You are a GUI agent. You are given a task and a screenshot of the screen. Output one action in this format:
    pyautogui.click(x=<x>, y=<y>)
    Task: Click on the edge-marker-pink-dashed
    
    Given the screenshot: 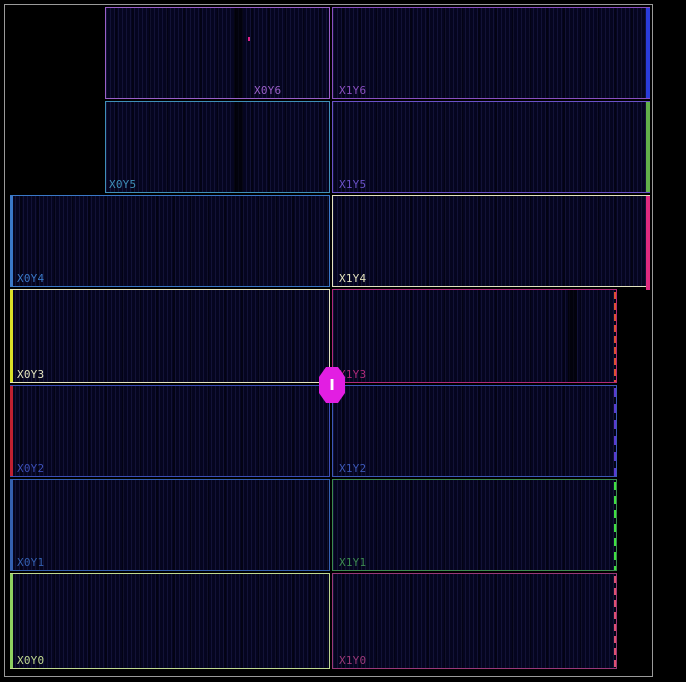 What is the action you would take?
    pyautogui.click(x=615, y=622)
    